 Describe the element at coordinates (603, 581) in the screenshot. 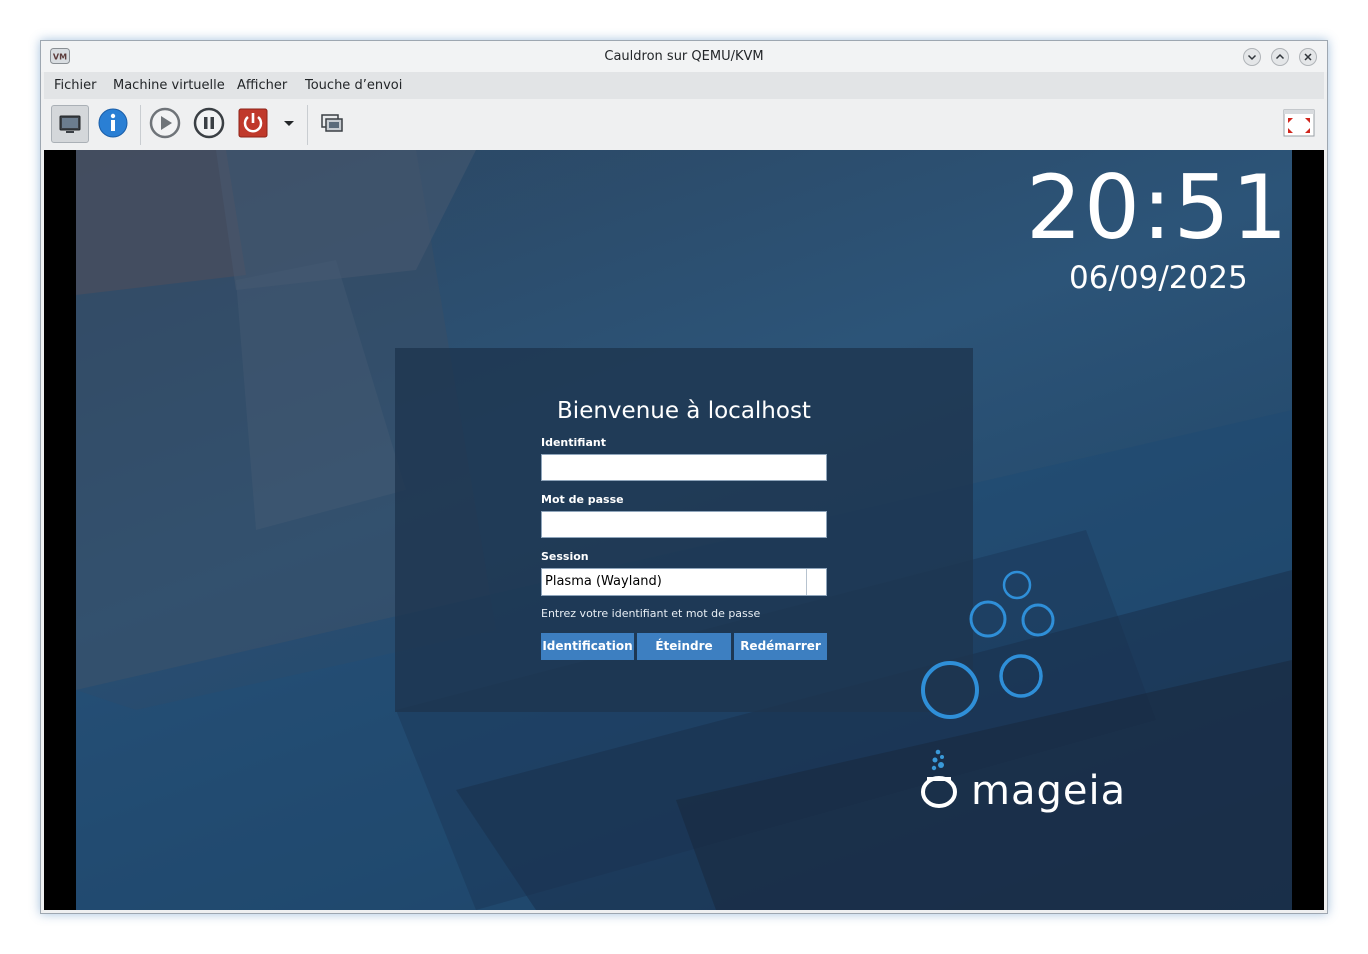

I see `session-value: Plasma (Wayland)` at that location.